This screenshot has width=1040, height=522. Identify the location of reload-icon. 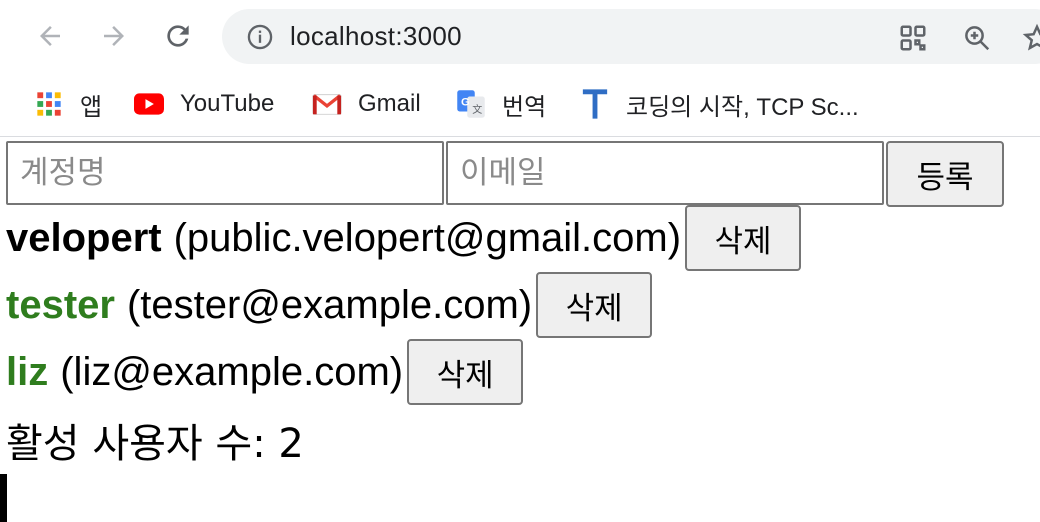
(178, 36).